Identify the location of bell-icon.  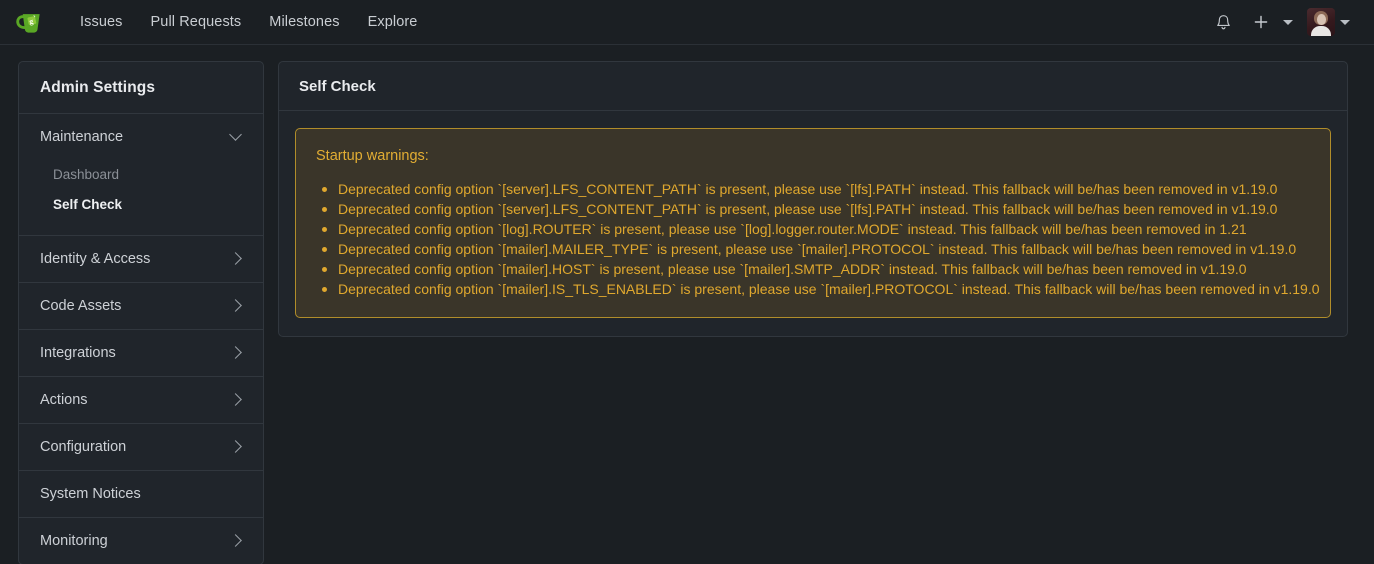
(1223, 21).